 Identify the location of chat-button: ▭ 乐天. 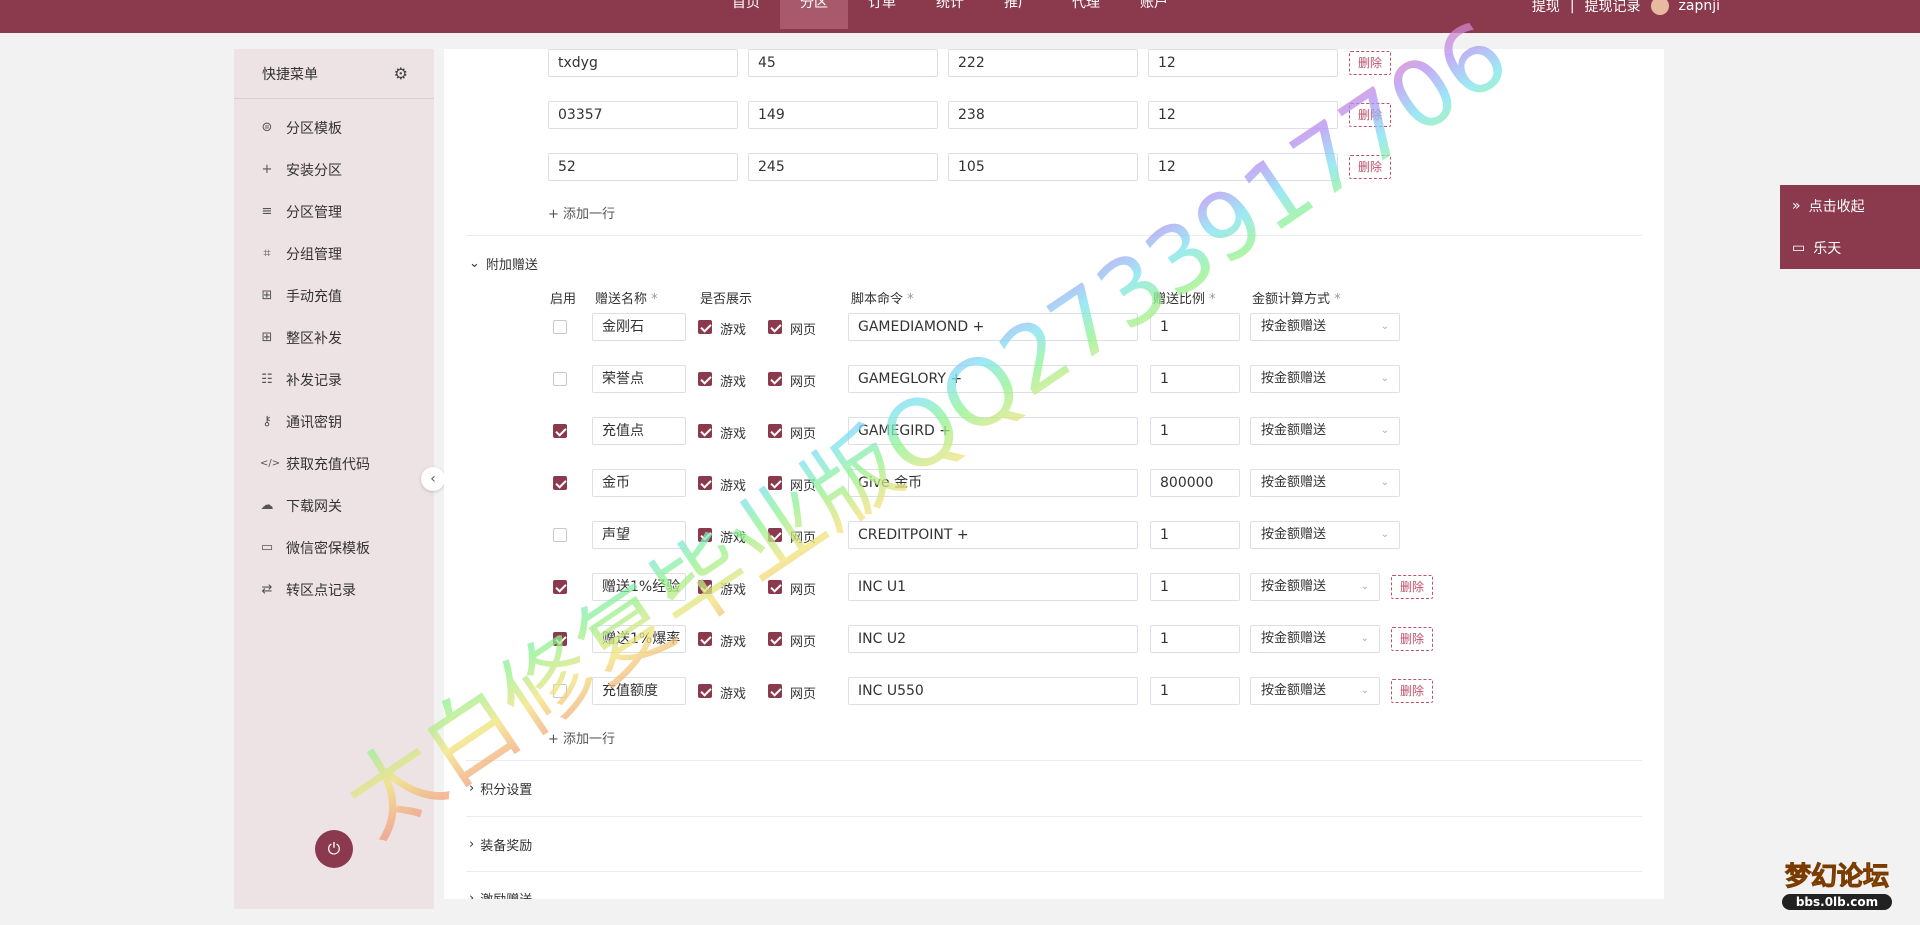
(1850, 248).